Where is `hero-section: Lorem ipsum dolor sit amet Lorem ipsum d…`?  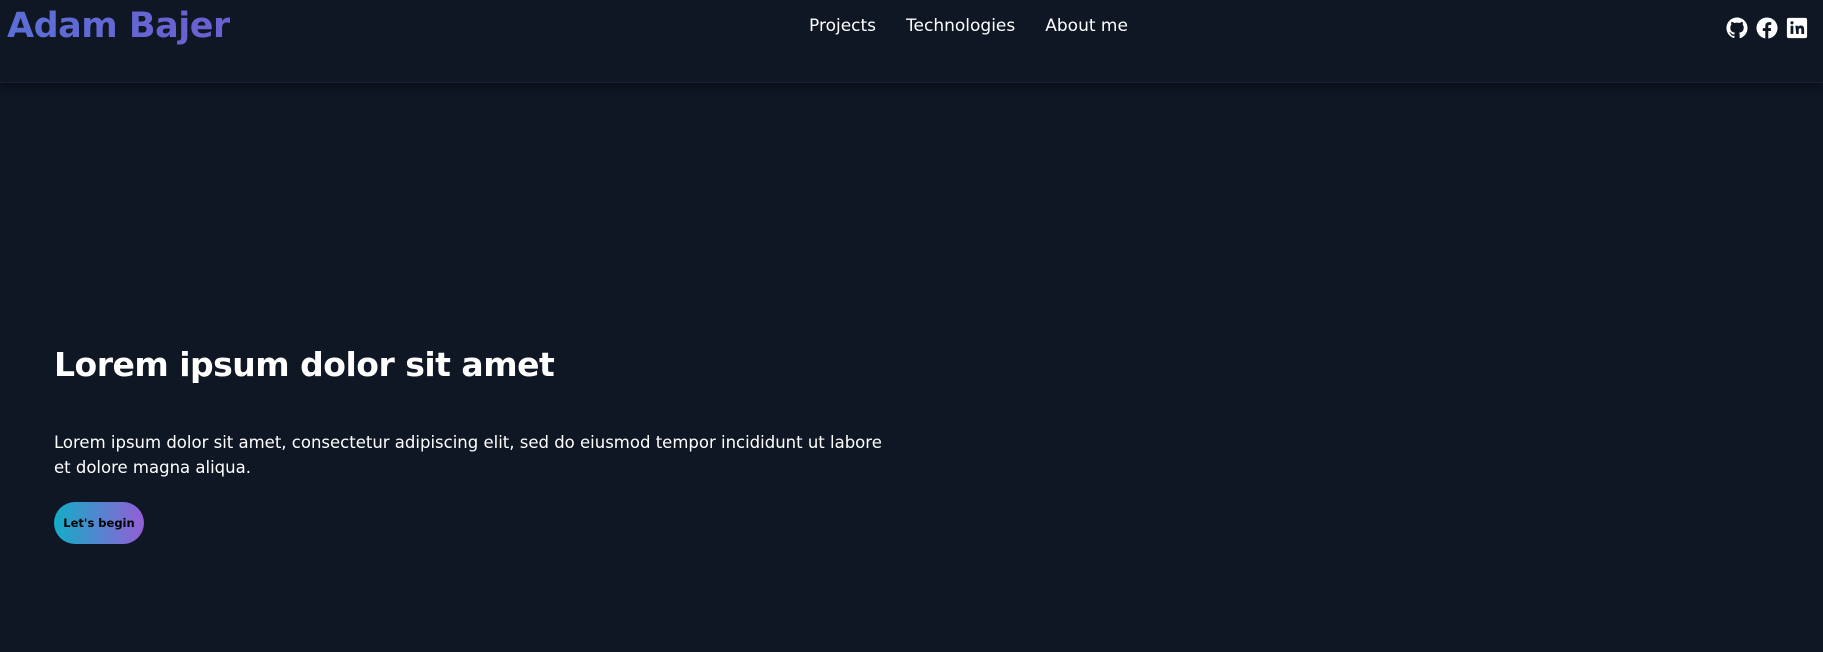
hero-section: Lorem ipsum dolor sit amet Lorem ipsum d… is located at coordinates (474, 444).